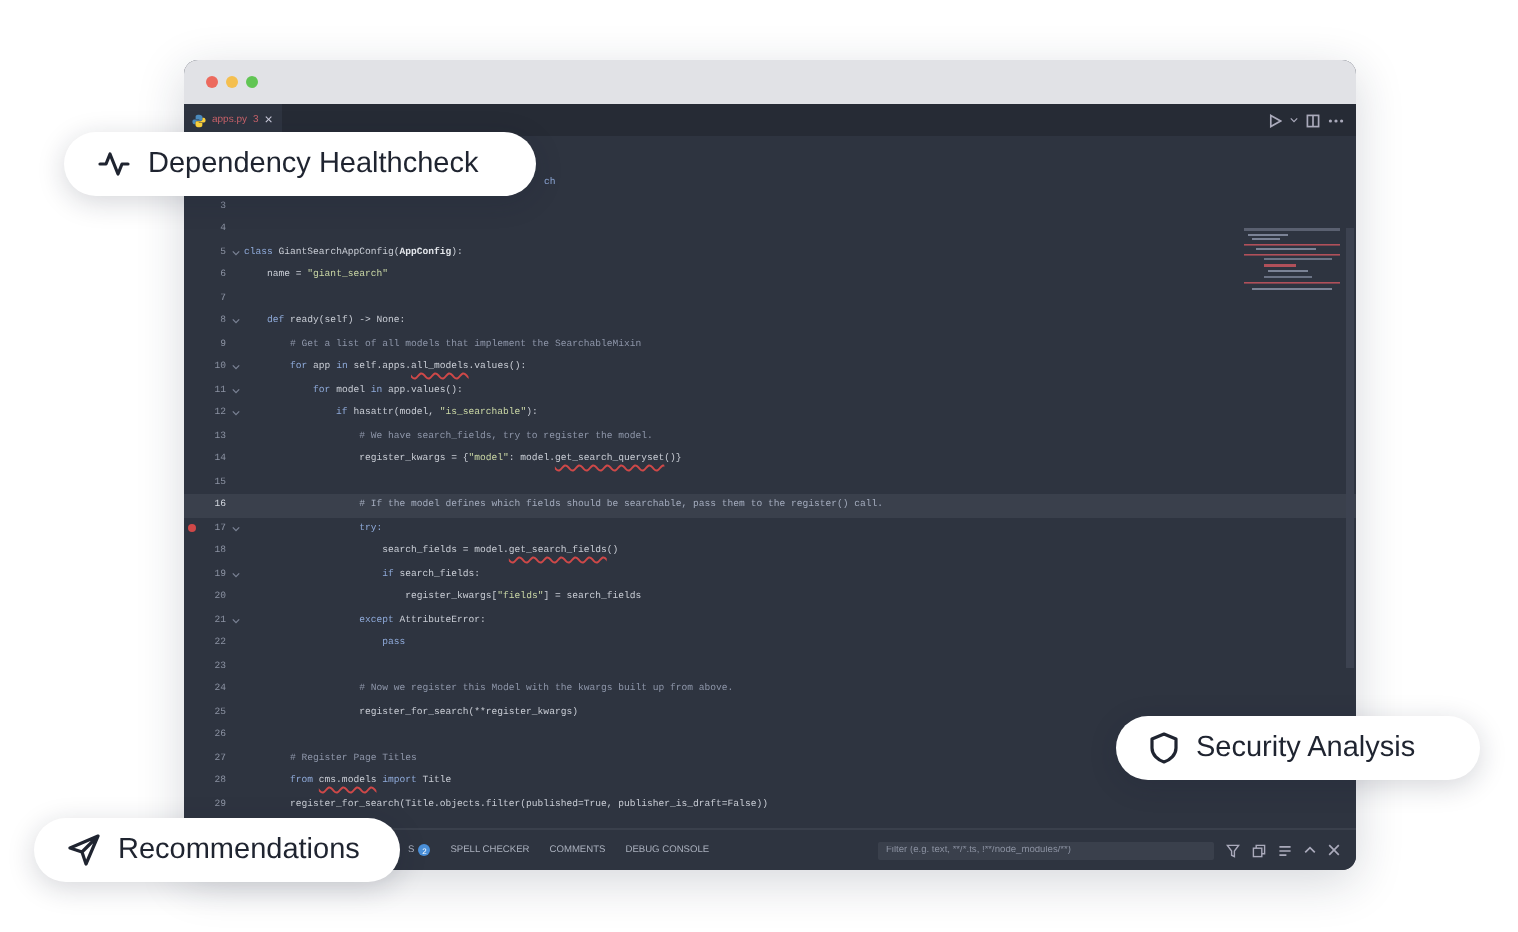 This screenshot has width=1518, height=932. Describe the element at coordinates (1336, 120) in the screenshot. I see `more-icon` at that location.